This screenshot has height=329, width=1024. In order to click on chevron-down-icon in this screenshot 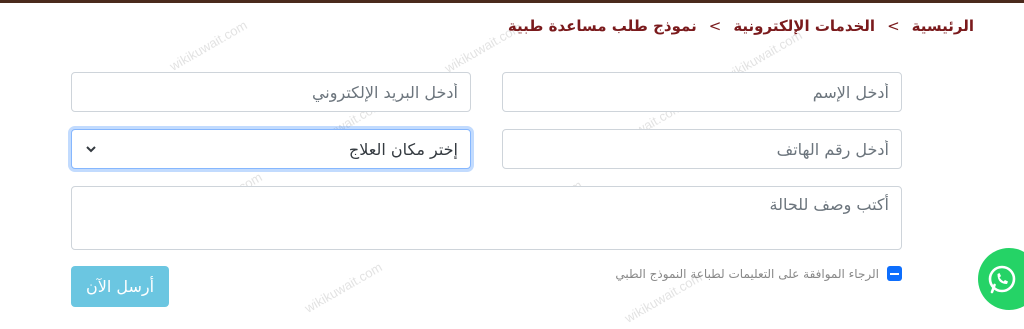, I will do `click(91, 149)`.